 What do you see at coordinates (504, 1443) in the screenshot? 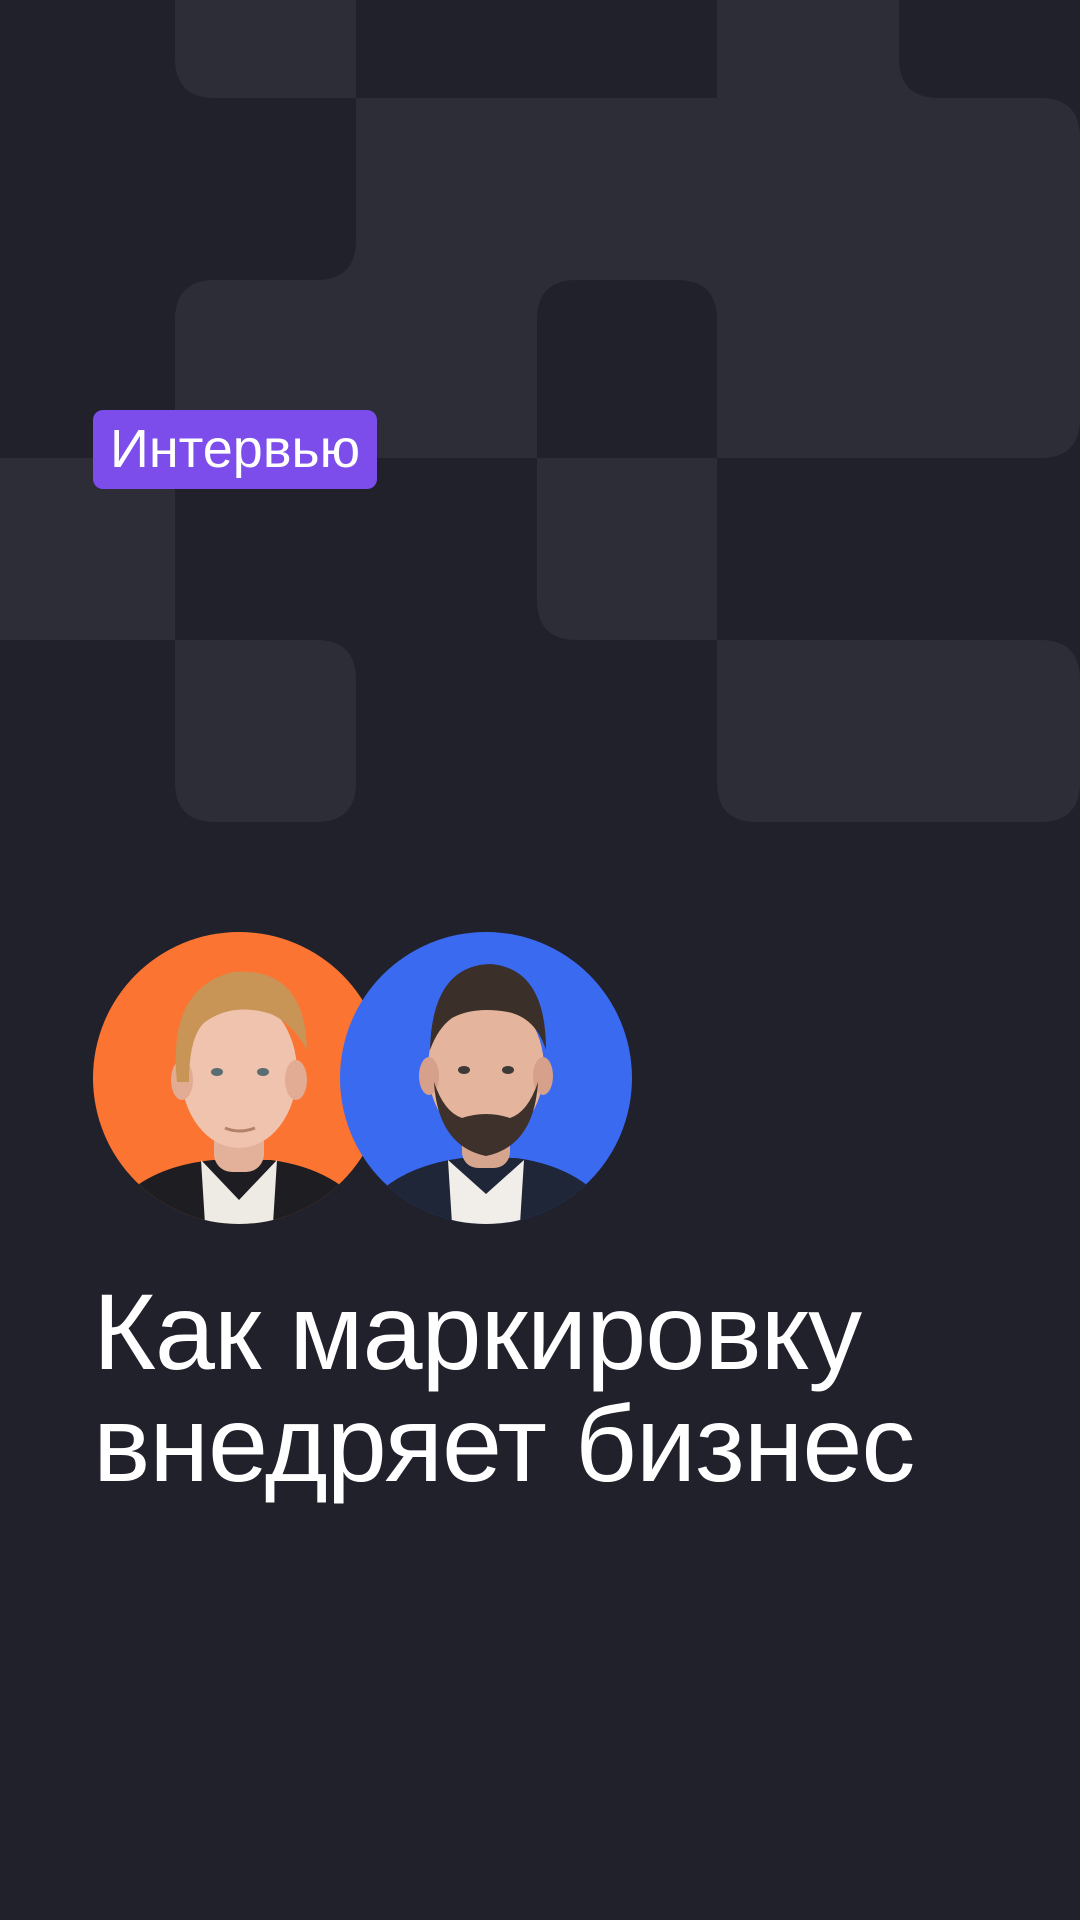
I see `headline-line-2: внедряет бизнес` at bounding box center [504, 1443].